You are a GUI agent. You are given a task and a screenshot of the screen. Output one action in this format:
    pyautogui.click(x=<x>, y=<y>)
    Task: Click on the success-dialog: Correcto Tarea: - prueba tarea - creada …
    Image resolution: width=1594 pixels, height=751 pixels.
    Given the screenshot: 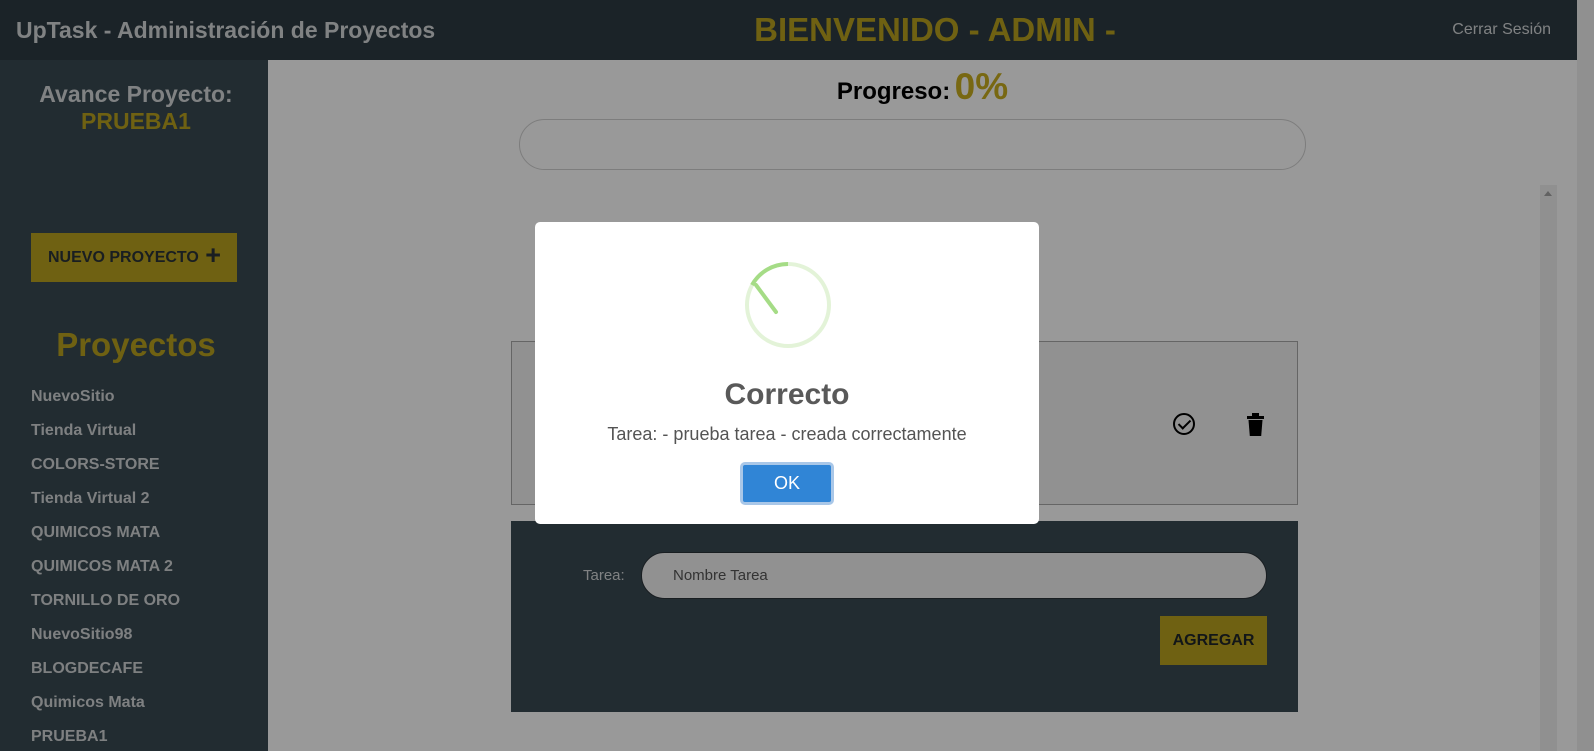 What is the action you would take?
    pyautogui.click(x=787, y=373)
    